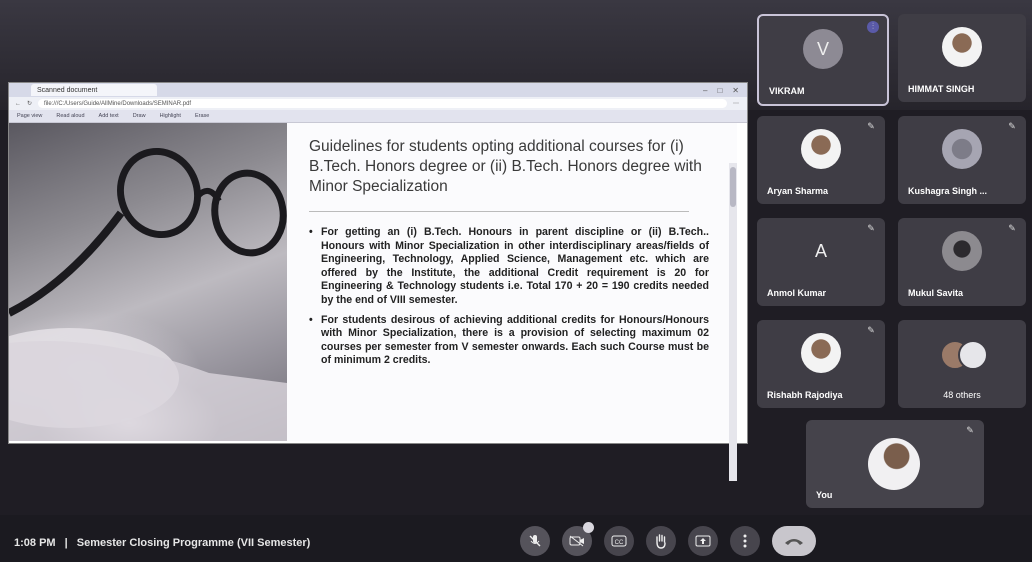  What do you see at coordinates (941, 89) in the screenshot?
I see `participant-name: HIMMAT SINGH` at bounding box center [941, 89].